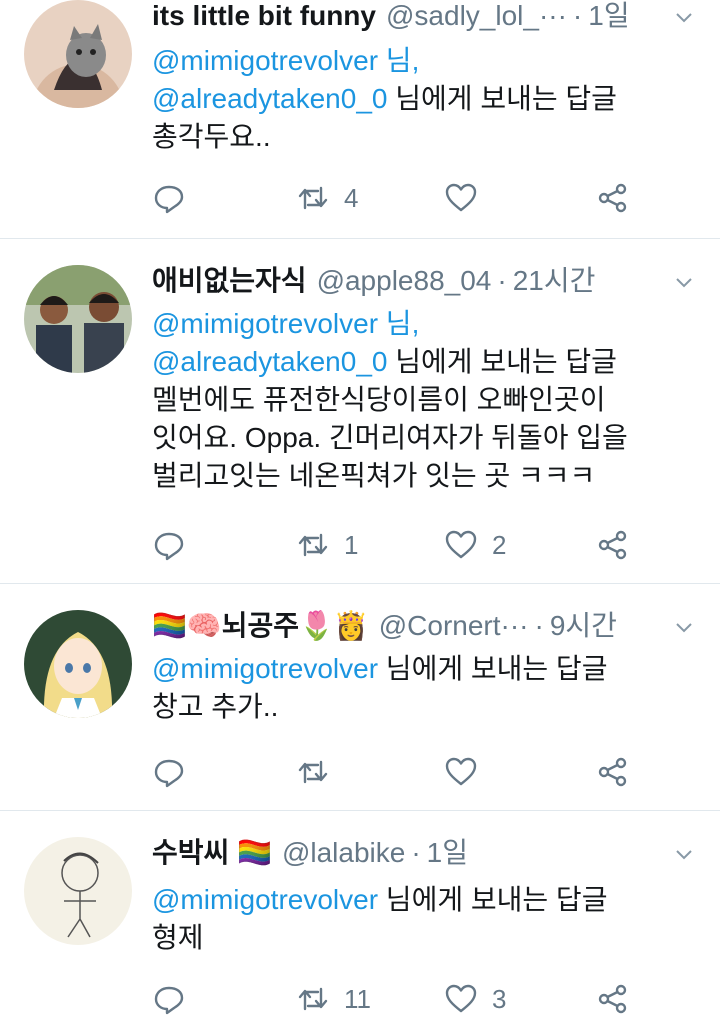 This screenshot has width=720, height=1019. I want to click on display-name: its little bit funny, so click(264, 18).